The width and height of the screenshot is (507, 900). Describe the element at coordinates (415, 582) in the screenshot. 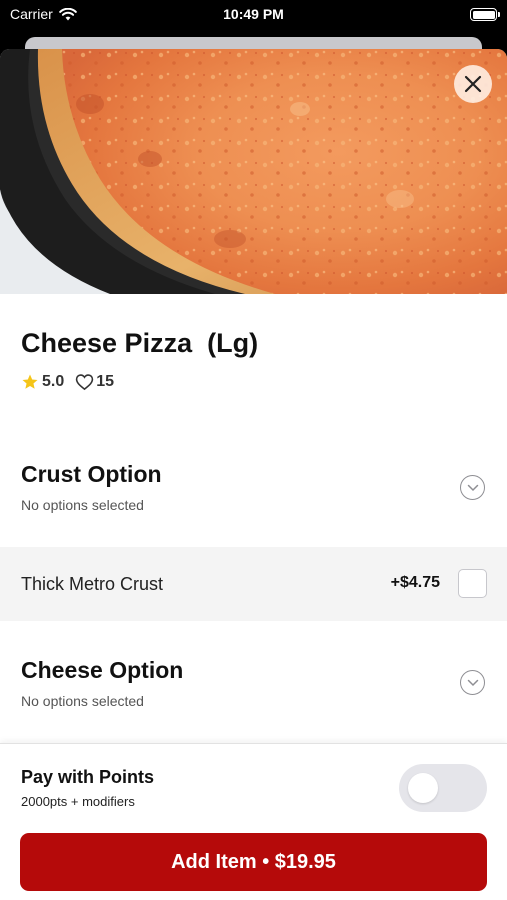

I see `crust-choice-price: +$4.75` at that location.